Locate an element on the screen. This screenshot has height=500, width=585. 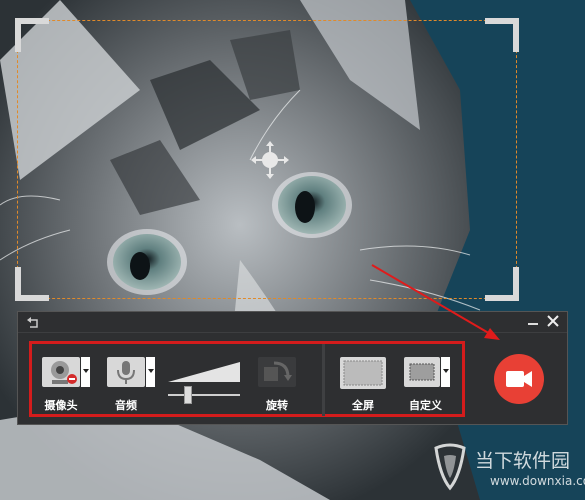
watermark-logo-icon is located at coordinates (450, 467).